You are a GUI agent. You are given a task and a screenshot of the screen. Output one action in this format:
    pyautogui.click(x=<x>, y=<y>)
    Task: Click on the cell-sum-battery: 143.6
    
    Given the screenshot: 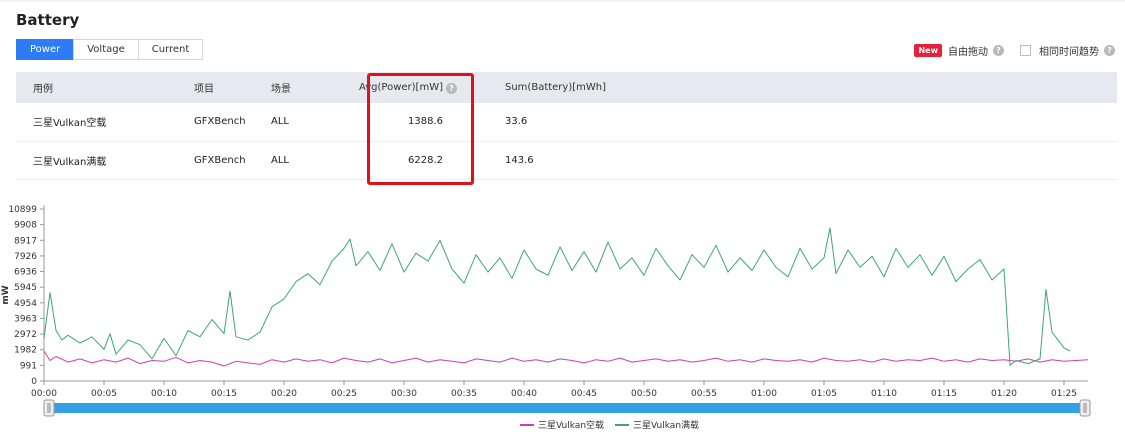 What is the action you would take?
    pyautogui.click(x=792, y=160)
    